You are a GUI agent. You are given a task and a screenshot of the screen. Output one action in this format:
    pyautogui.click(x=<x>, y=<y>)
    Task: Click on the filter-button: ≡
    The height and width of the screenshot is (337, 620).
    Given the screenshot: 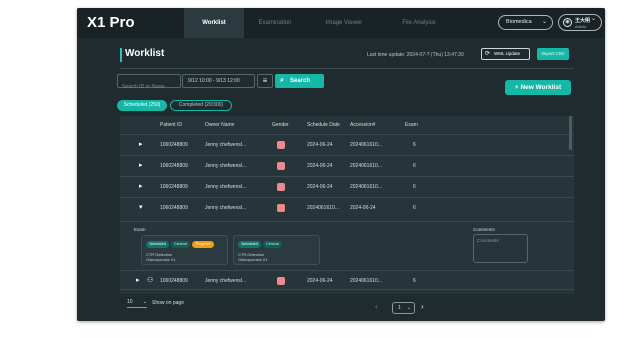 What is the action you would take?
    pyautogui.click(x=265, y=81)
    